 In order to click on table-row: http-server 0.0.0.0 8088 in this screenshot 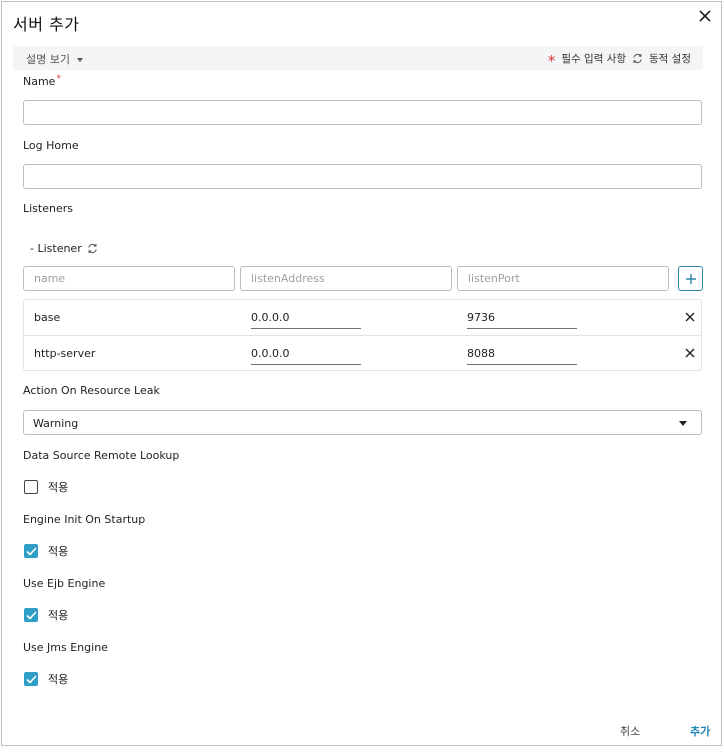, I will do `click(362, 352)`.